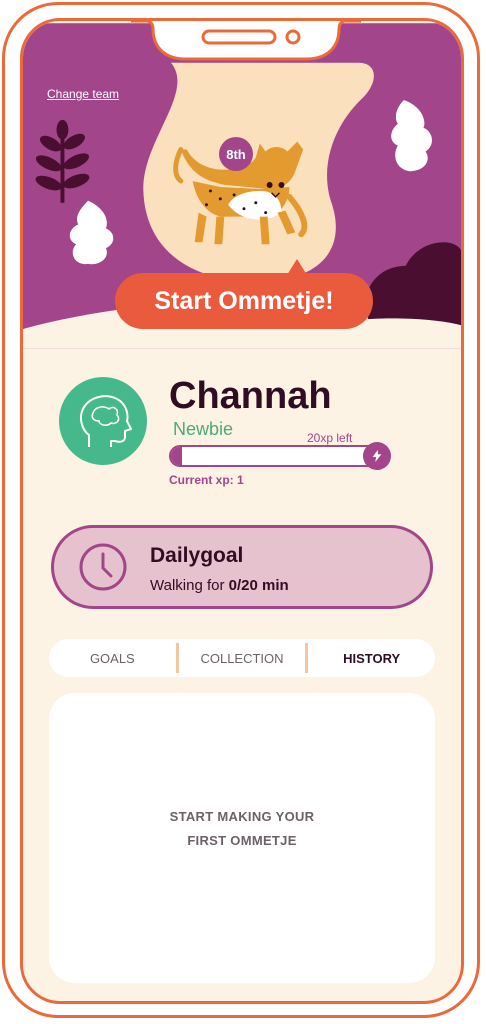 Image resolution: width=486 pixels, height=1024 pixels. I want to click on daily-goal-subtitle-prefix: Walking for, so click(189, 585).